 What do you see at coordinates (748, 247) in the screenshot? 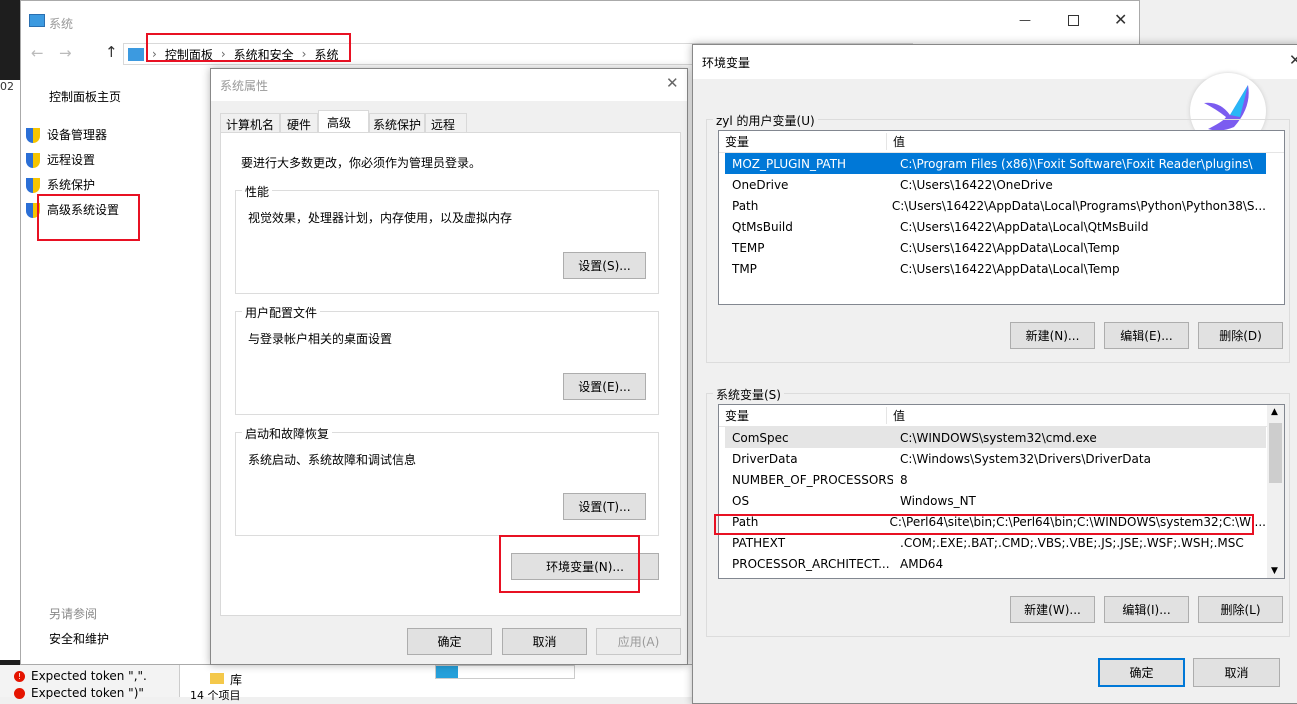
I see `variable-name: TEMP` at bounding box center [748, 247].